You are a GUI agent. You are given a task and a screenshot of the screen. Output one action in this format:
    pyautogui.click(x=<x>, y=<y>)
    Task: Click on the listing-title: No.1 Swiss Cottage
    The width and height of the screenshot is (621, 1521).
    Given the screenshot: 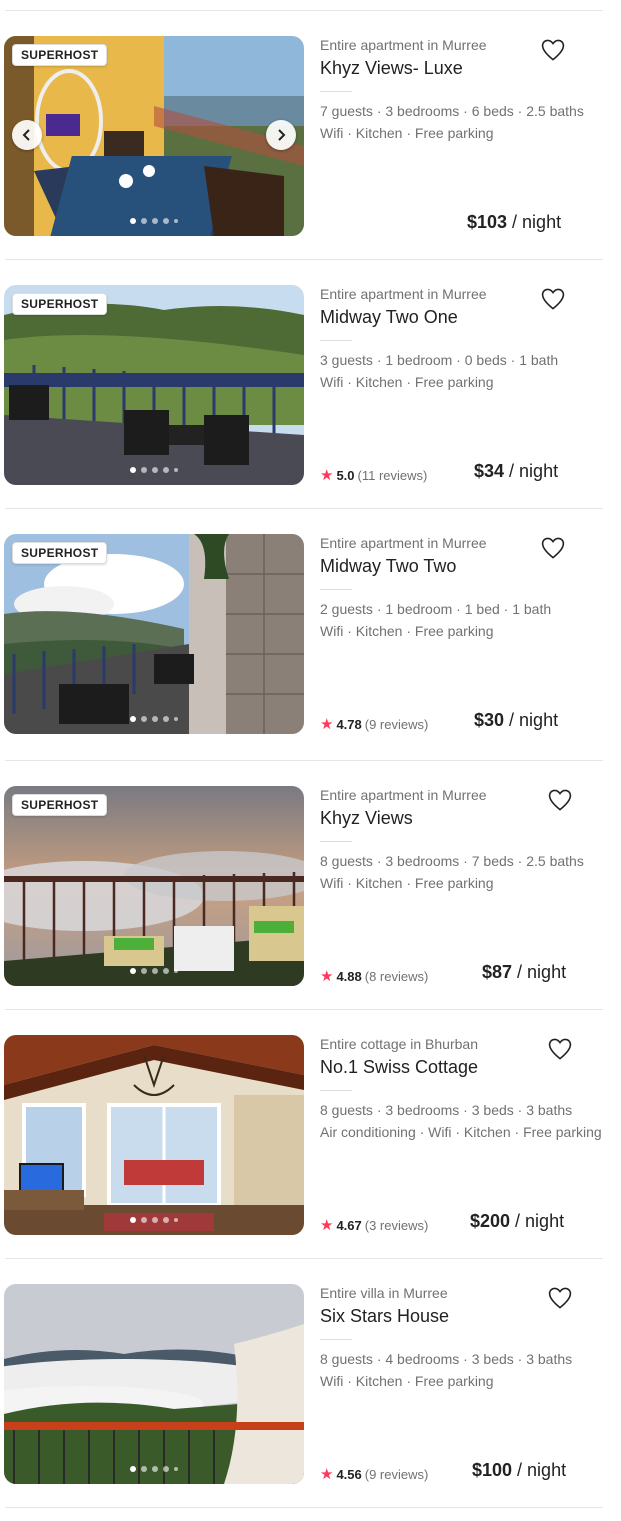 What is the action you would take?
    pyautogui.click(x=399, y=1067)
    